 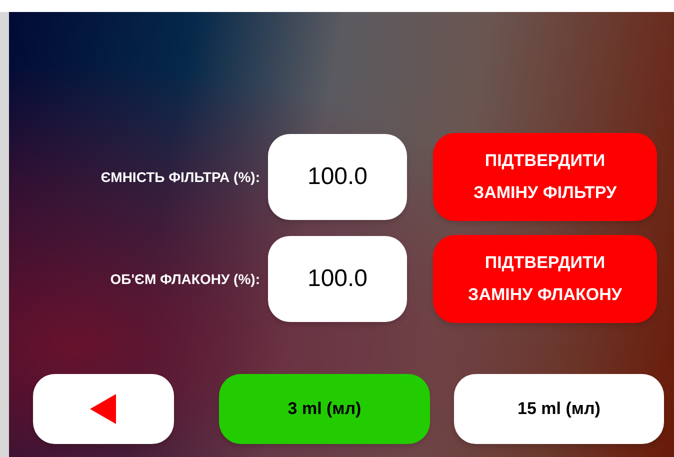 I want to click on field-label: ЄМНІСТЬ ФІЛЬТРА (%):, so click(x=180, y=177).